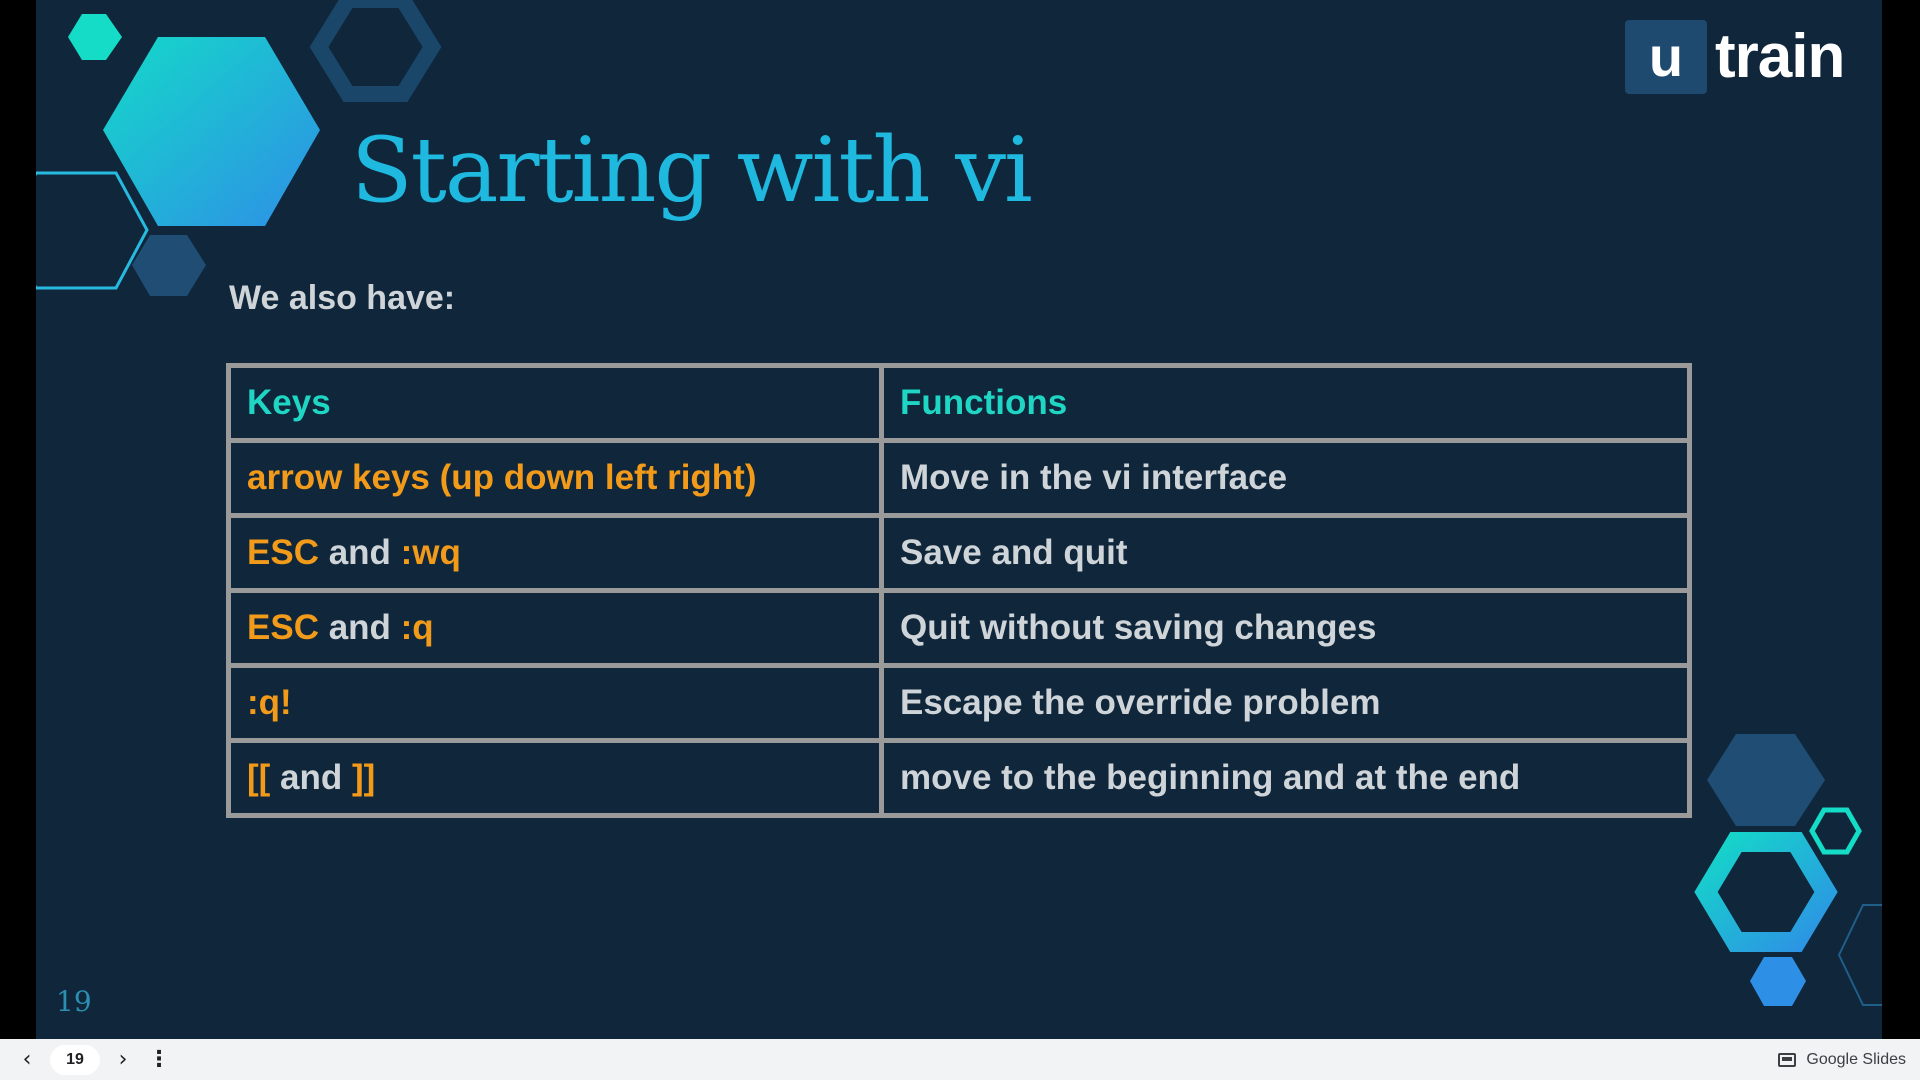 This screenshot has width=1920, height=1080. Describe the element at coordinates (375, 51) in the screenshot. I see `hexagon-outline-dark` at that location.